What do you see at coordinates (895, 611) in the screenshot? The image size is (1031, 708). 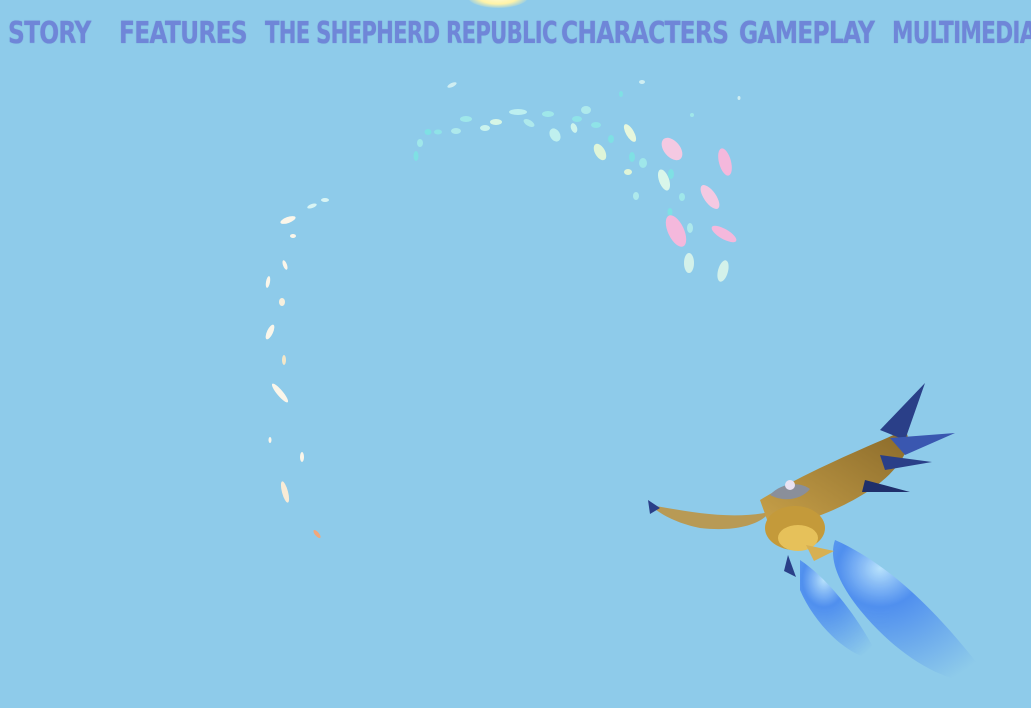 I see `thruster-flame` at bounding box center [895, 611].